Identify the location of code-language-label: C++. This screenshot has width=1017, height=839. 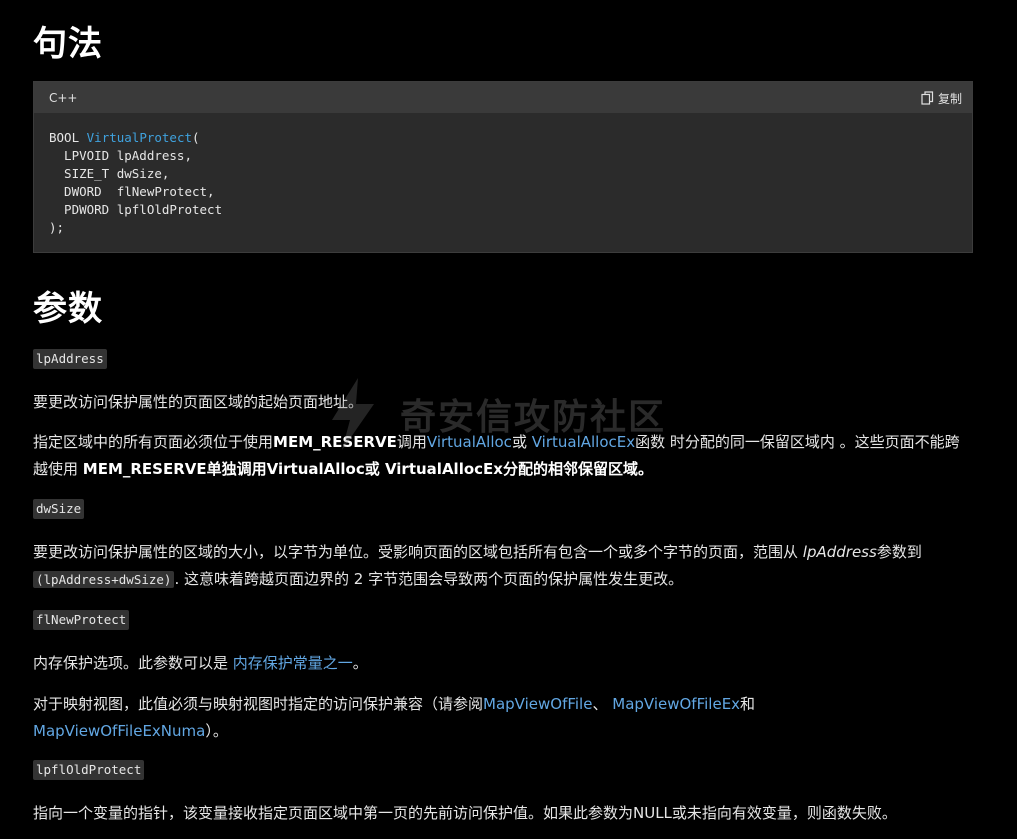
(63, 98).